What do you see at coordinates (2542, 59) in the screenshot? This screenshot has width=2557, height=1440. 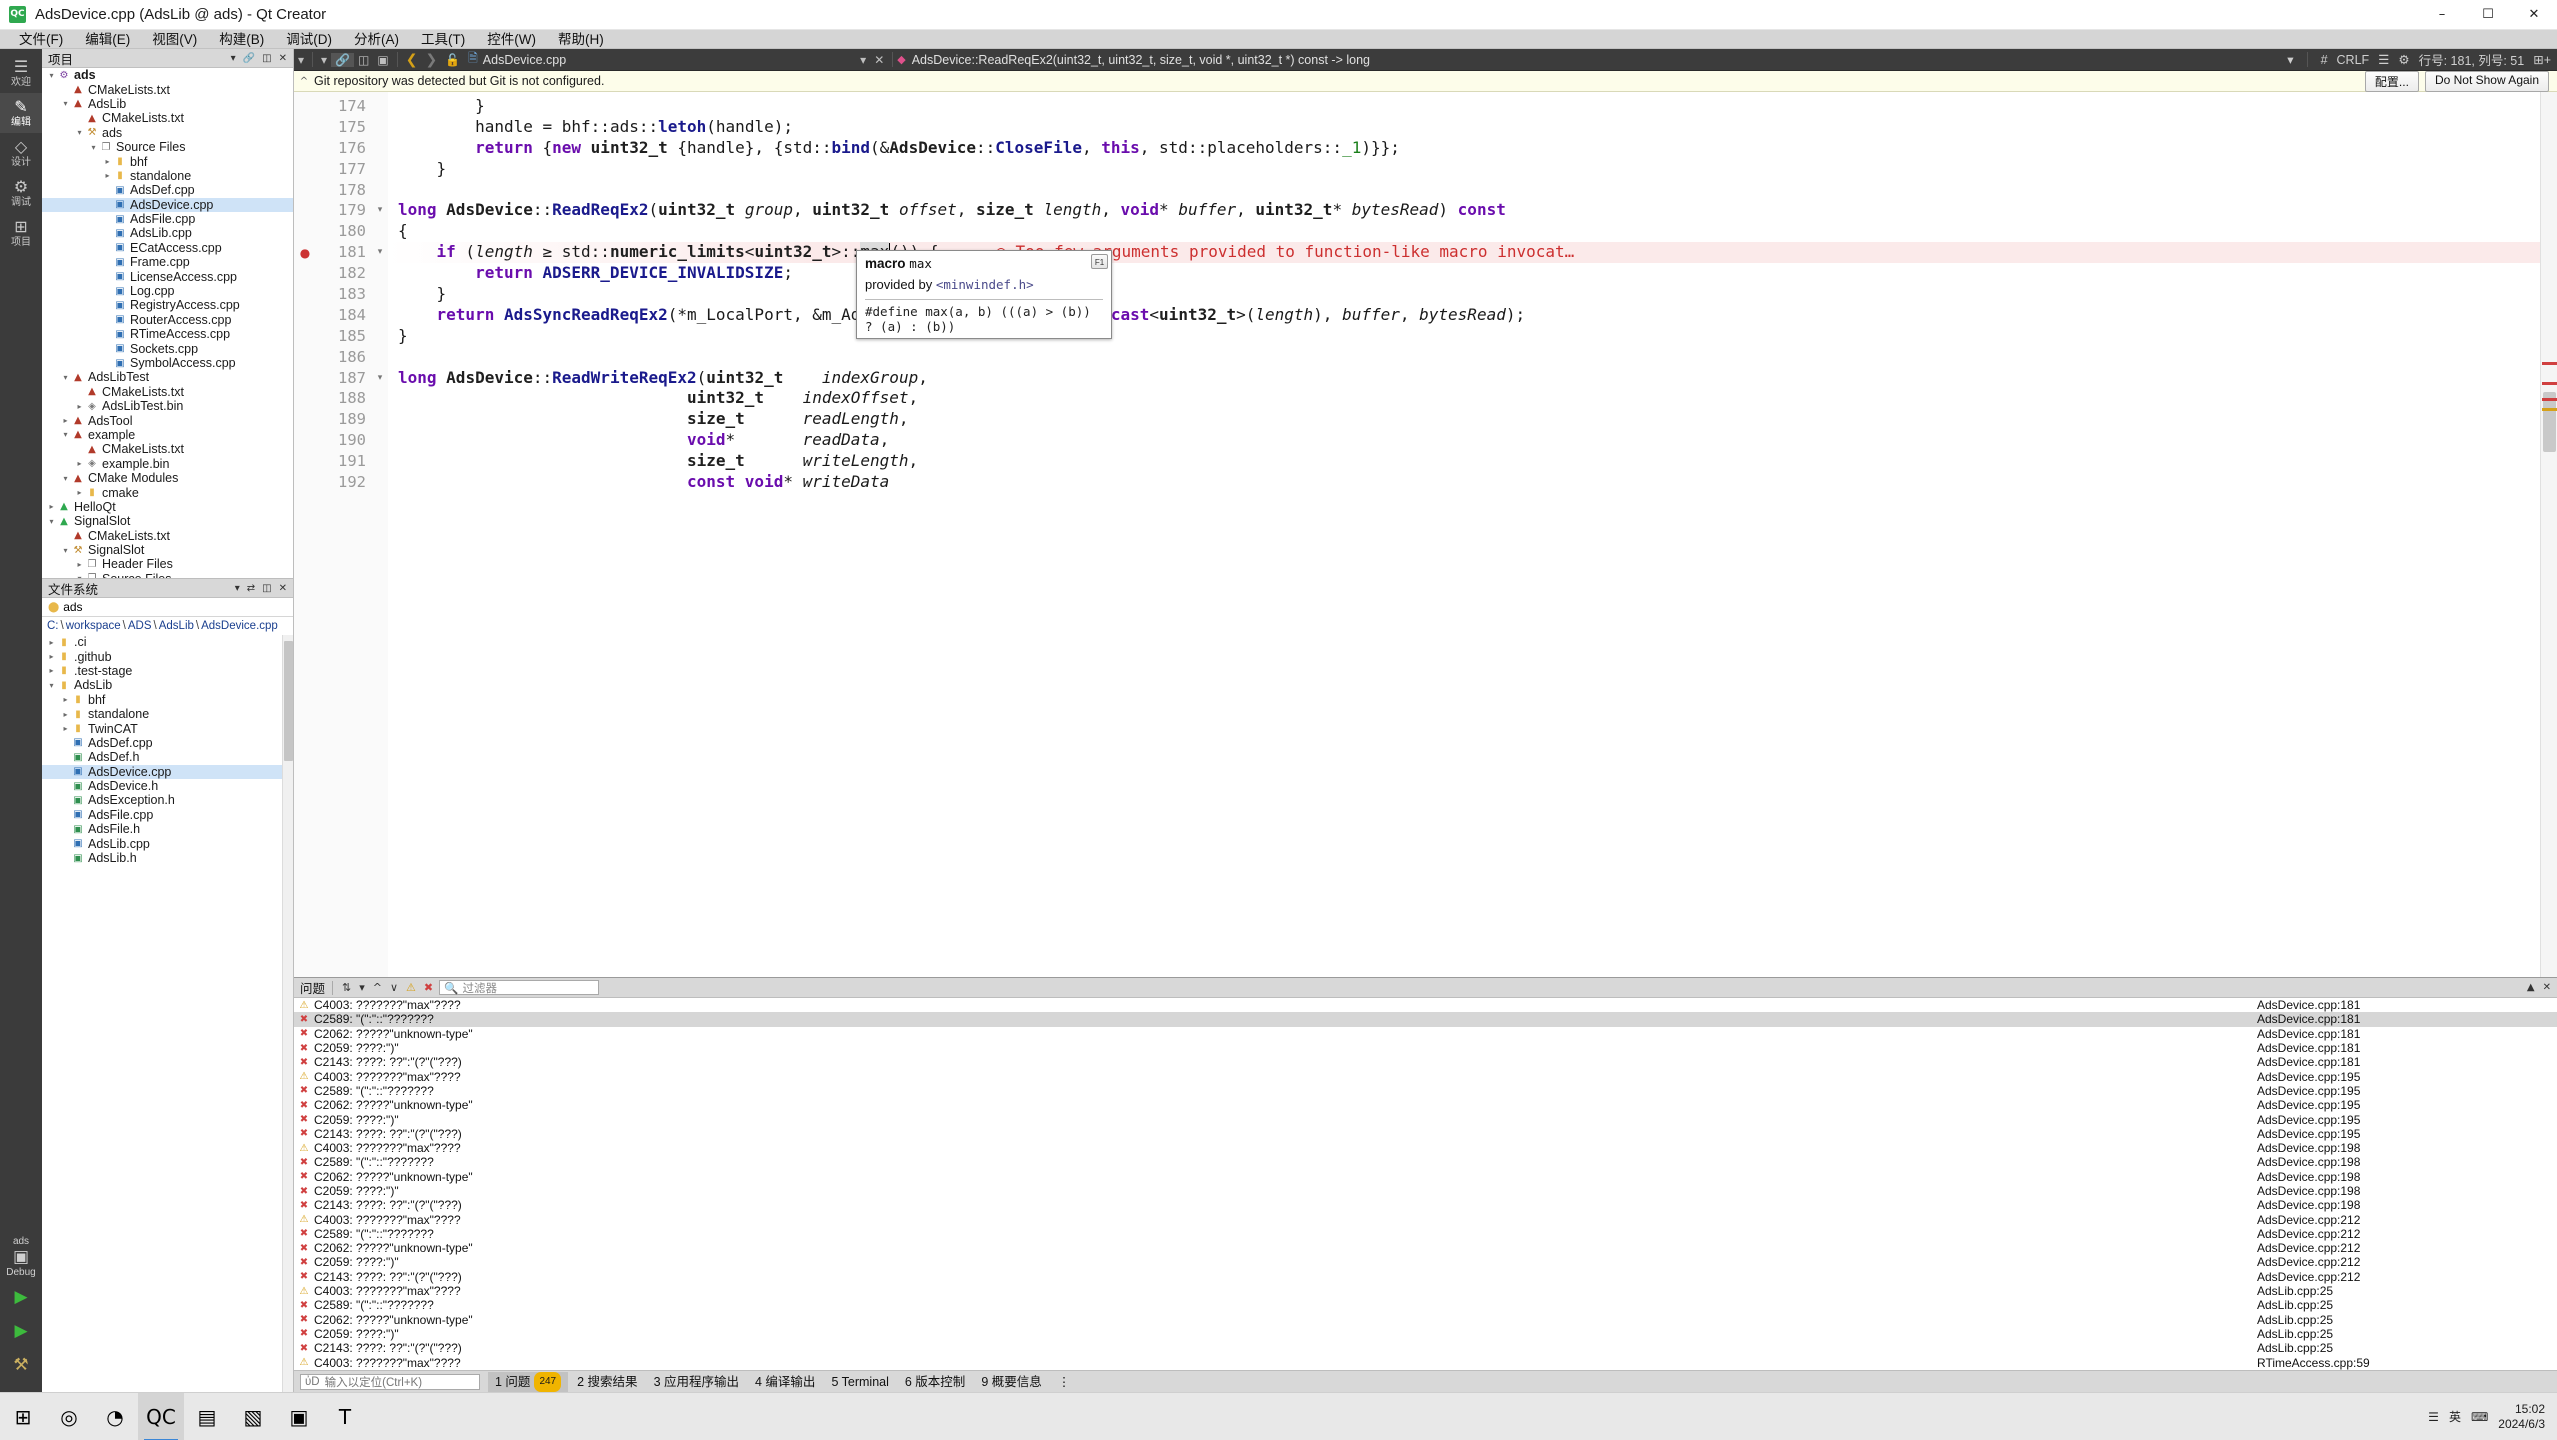 I see `add-split-icon: ⊞+` at bounding box center [2542, 59].